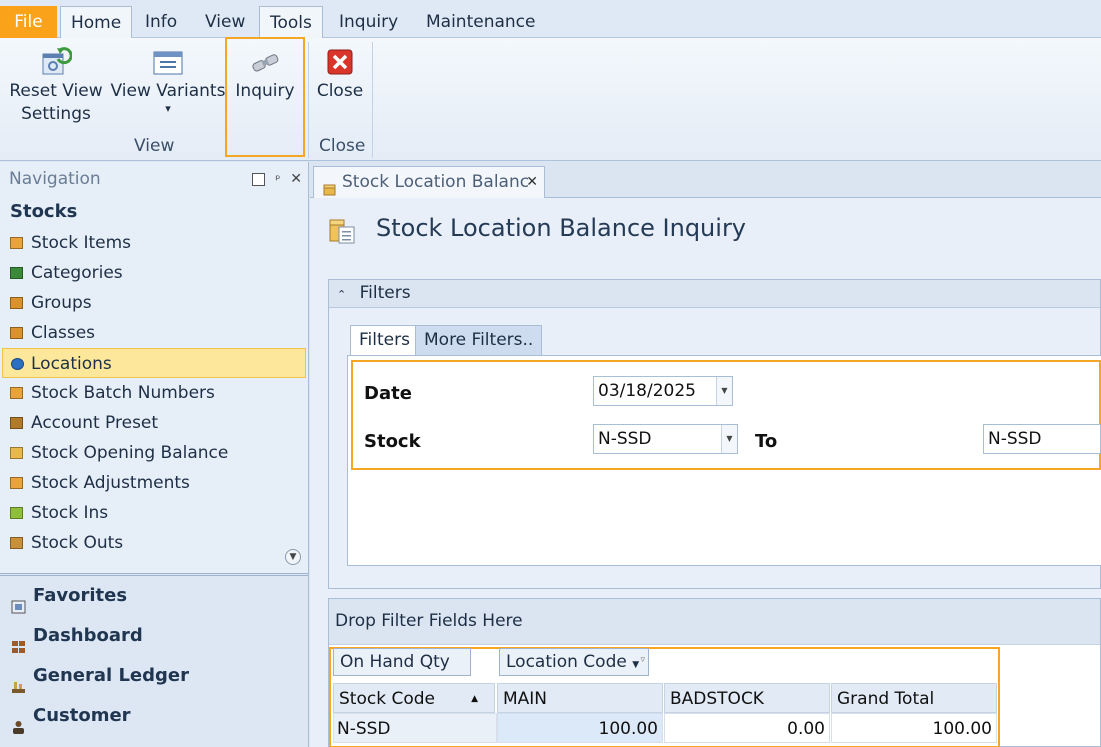 The height and width of the screenshot is (747, 1101). I want to click on row-field-stock-code: Stock Code ▲, so click(414, 698).